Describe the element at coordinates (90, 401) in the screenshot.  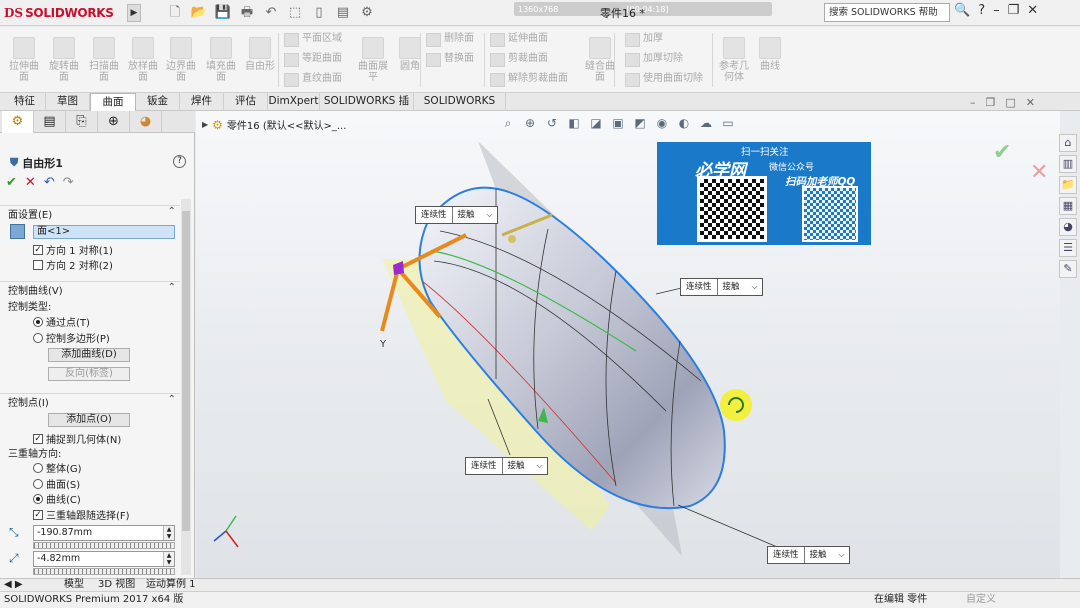
I see `control-points-header: 控制点(I) ⌃` at that location.